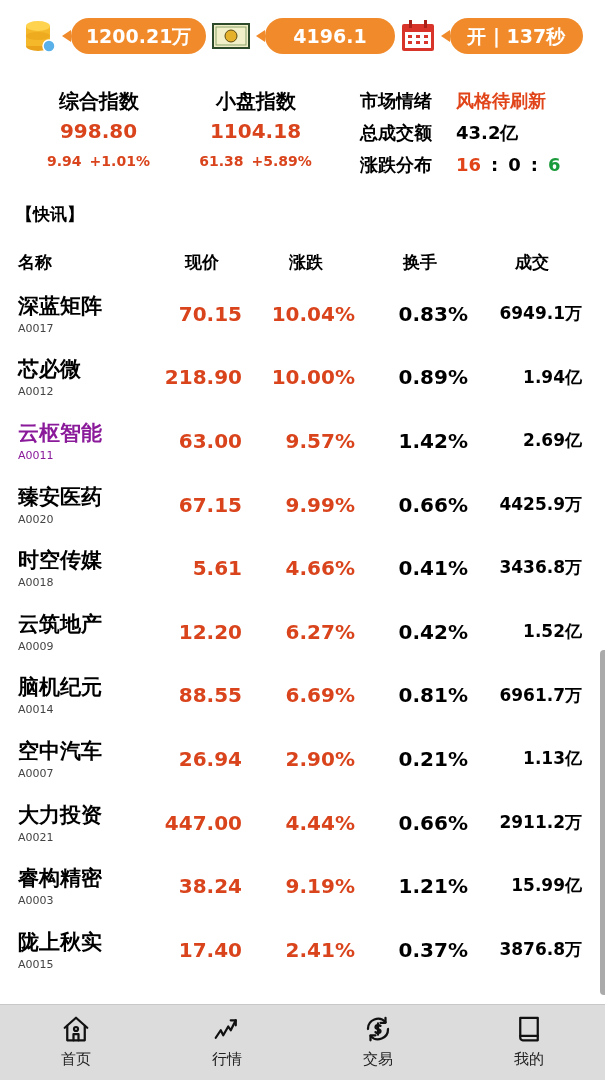 Image resolution: width=605 pixels, height=1080 pixels. What do you see at coordinates (36, 646) in the screenshot?
I see `stock-code: A0009` at bounding box center [36, 646].